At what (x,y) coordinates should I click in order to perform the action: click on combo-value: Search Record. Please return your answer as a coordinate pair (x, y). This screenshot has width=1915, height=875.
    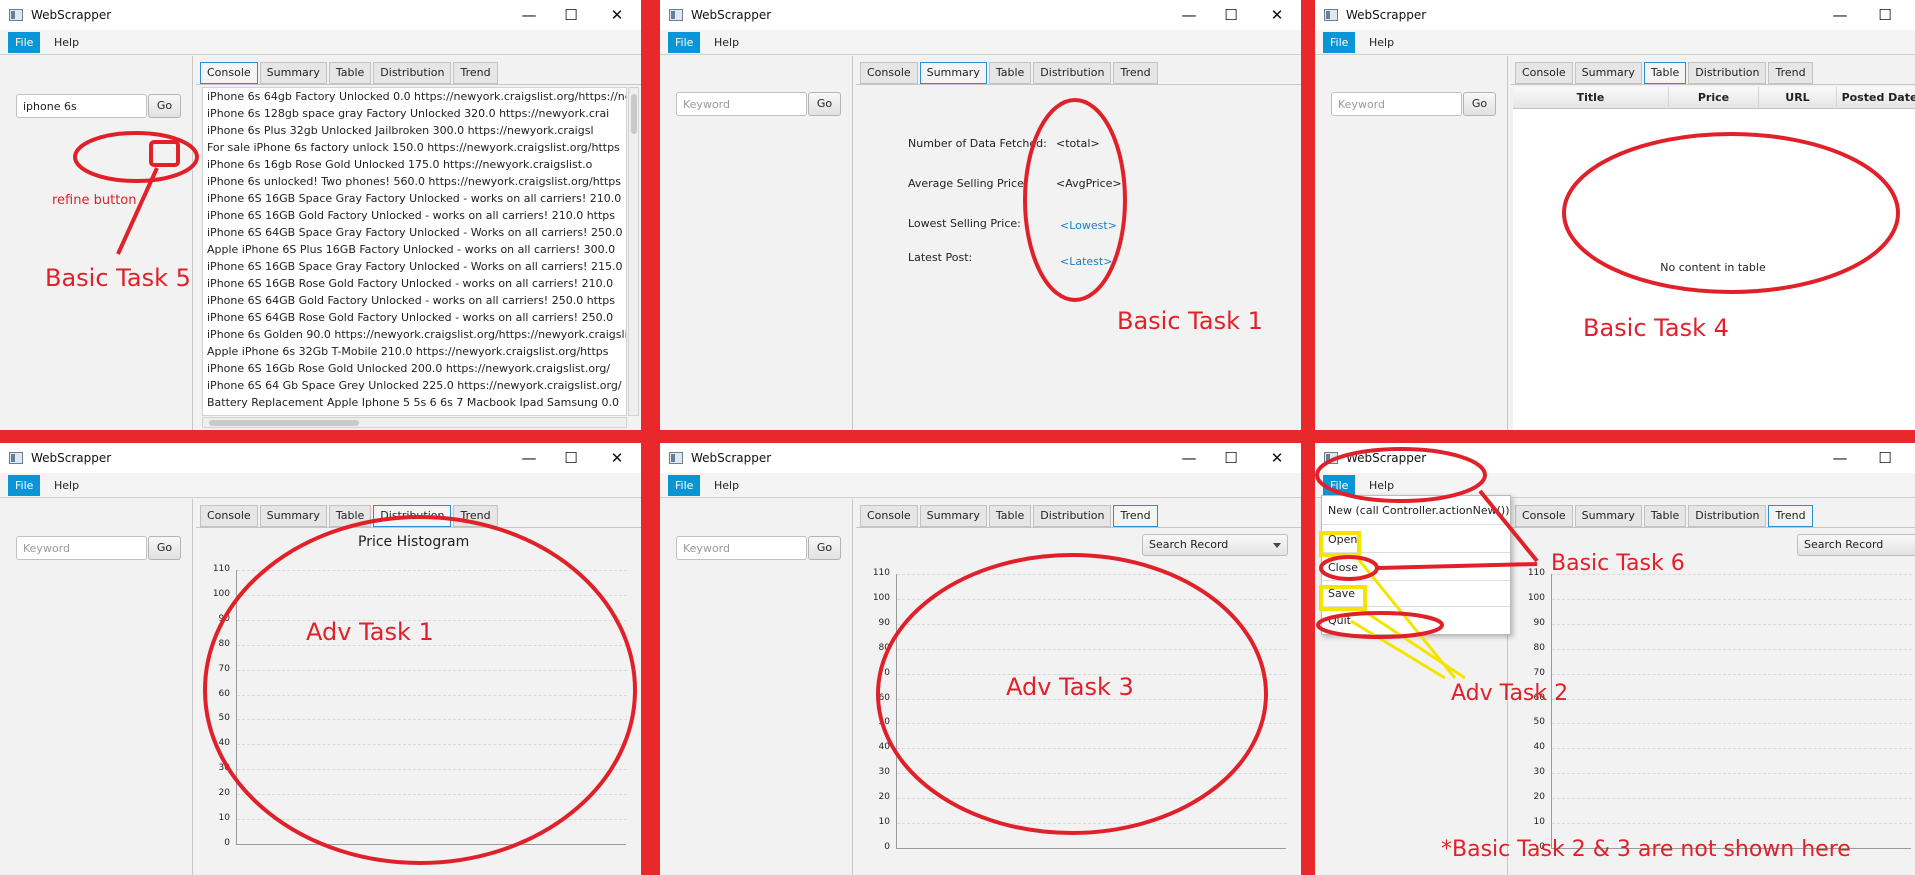
    Looking at the image, I should click on (1844, 544).